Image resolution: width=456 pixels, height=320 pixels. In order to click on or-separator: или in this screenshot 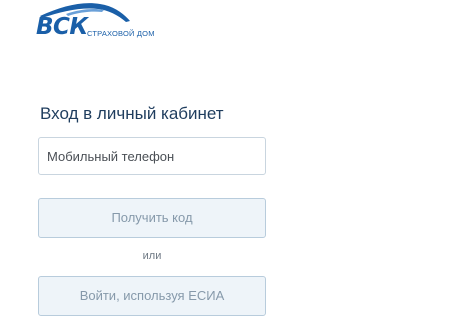, I will do `click(152, 256)`.